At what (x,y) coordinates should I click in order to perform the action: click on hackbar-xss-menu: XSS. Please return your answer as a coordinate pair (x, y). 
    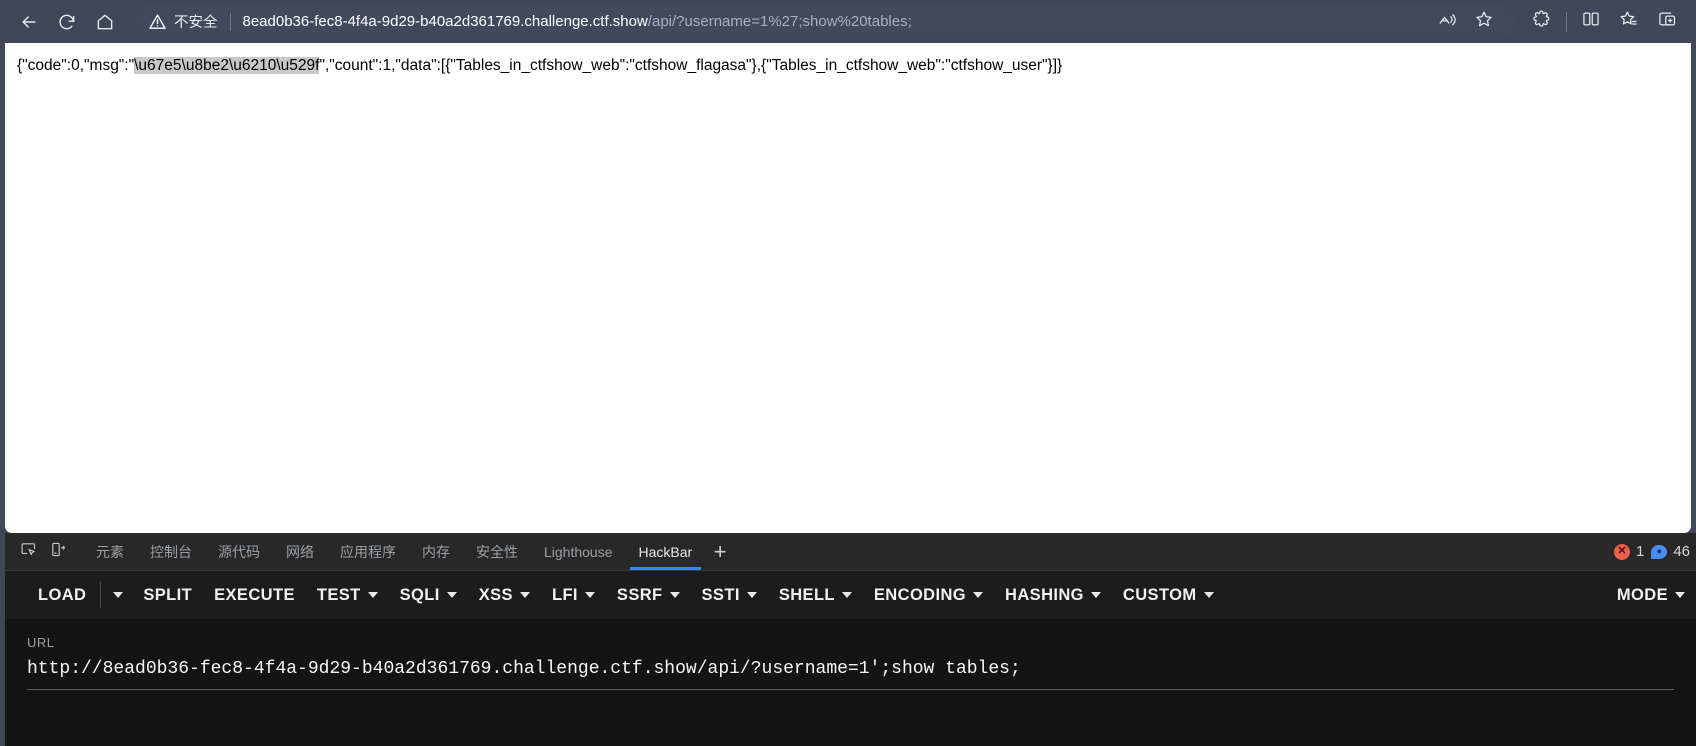
    Looking at the image, I should click on (504, 595).